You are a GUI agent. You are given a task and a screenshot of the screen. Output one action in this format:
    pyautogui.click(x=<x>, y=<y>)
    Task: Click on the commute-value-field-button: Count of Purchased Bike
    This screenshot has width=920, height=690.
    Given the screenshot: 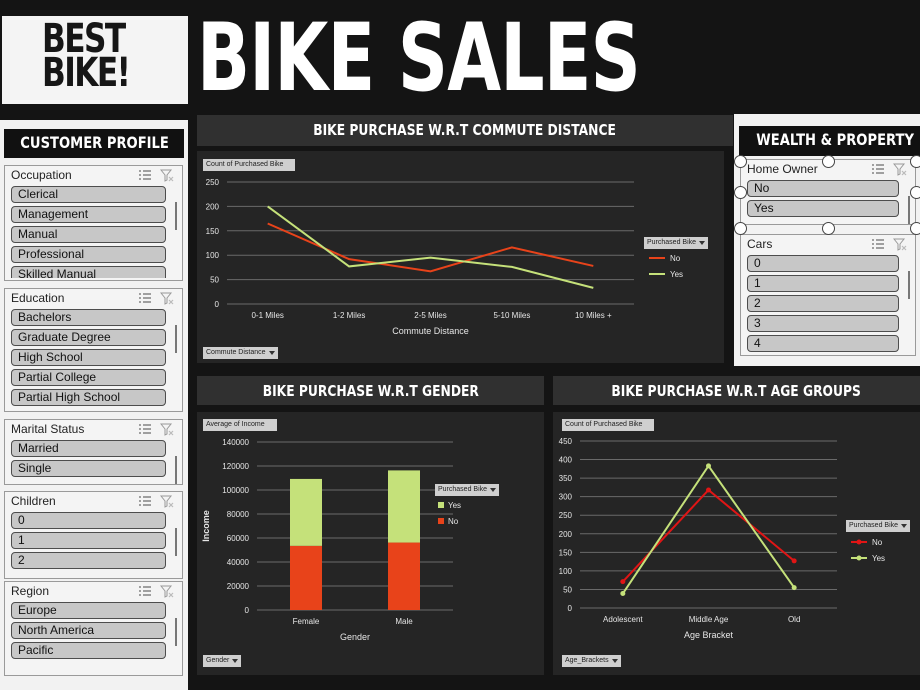 What is the action you would take?
    pyautogui.click(x=249, y=165)
    